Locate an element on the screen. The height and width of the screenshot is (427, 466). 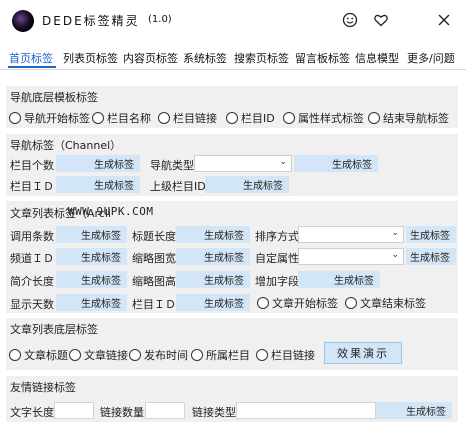
smiley-icon is located at coordinates (350, 20).